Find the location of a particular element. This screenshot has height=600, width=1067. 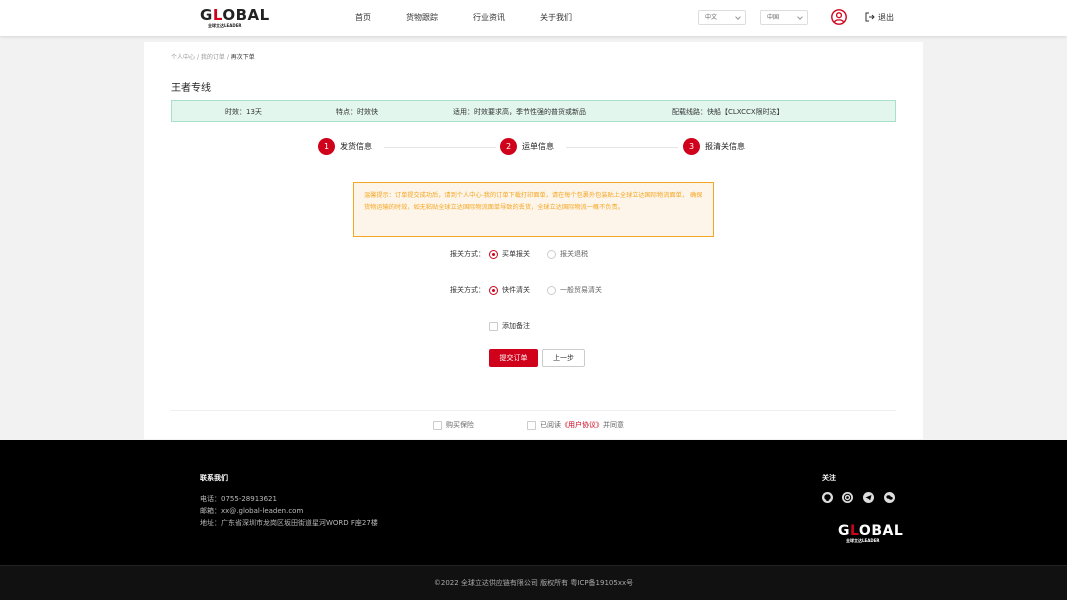

user-agreement-link: 《用户协议》 is located at coordinates (582, 425).